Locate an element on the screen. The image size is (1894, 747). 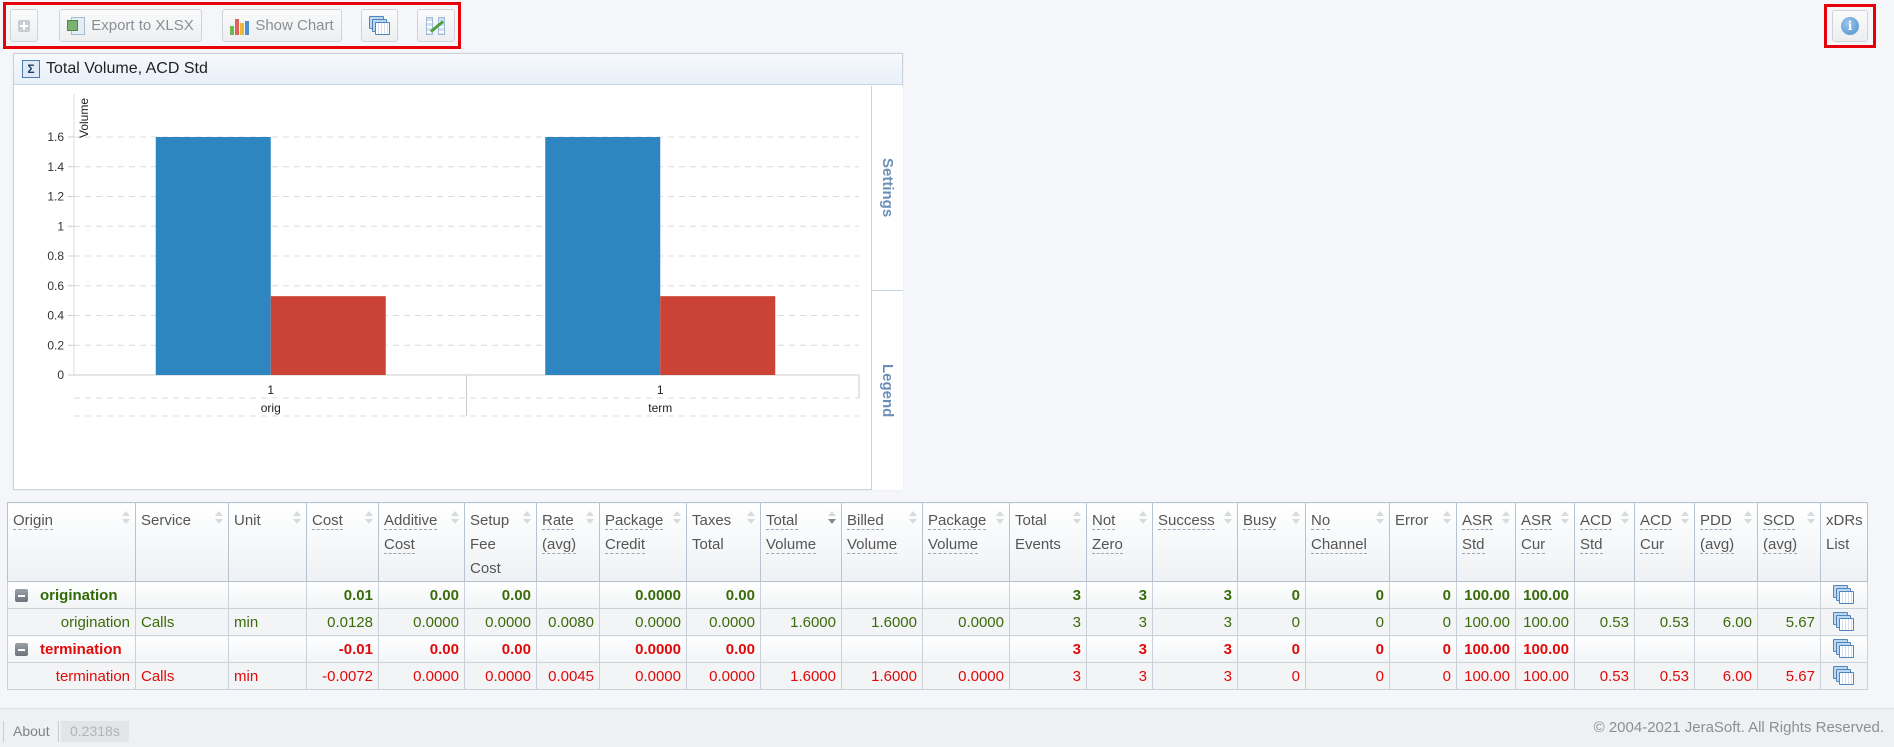
column-header-label: Channel is located at coordinates (1339, 545).